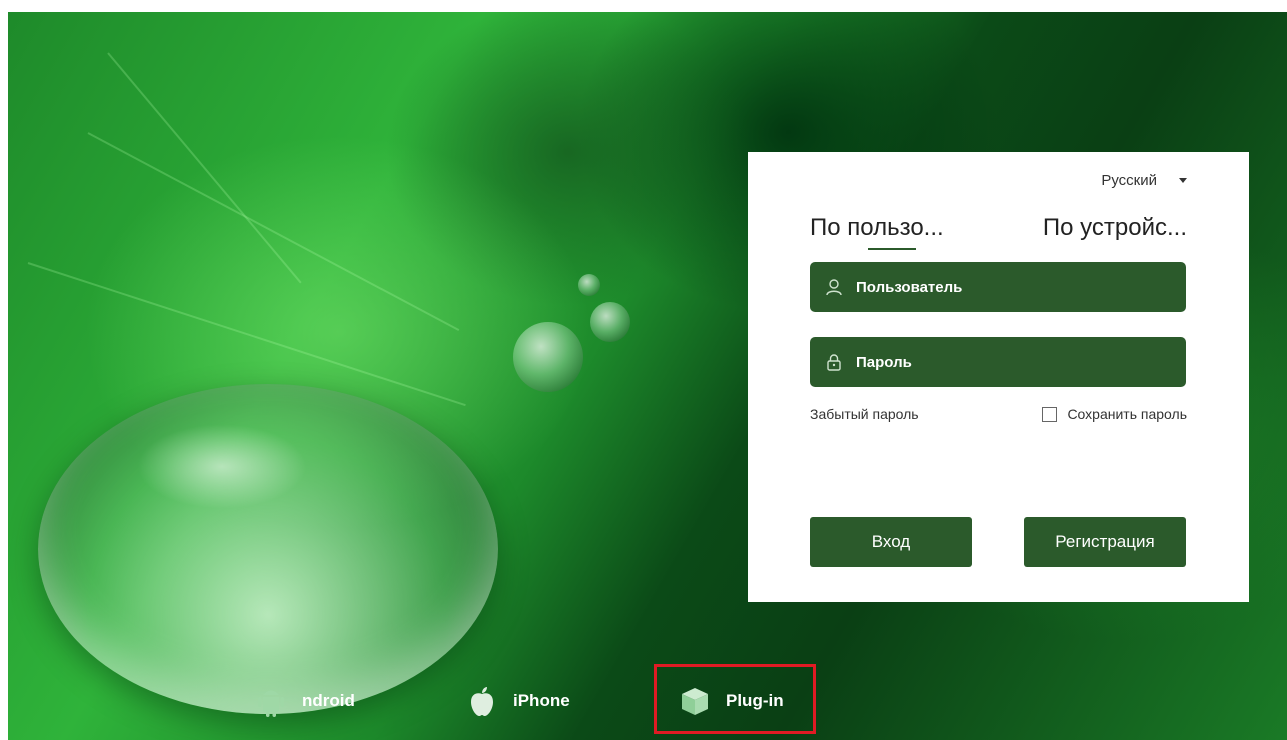  Describe the element at coordinates (1050, 414) in the screenshot. I see `save-password-checkbox` at that location.